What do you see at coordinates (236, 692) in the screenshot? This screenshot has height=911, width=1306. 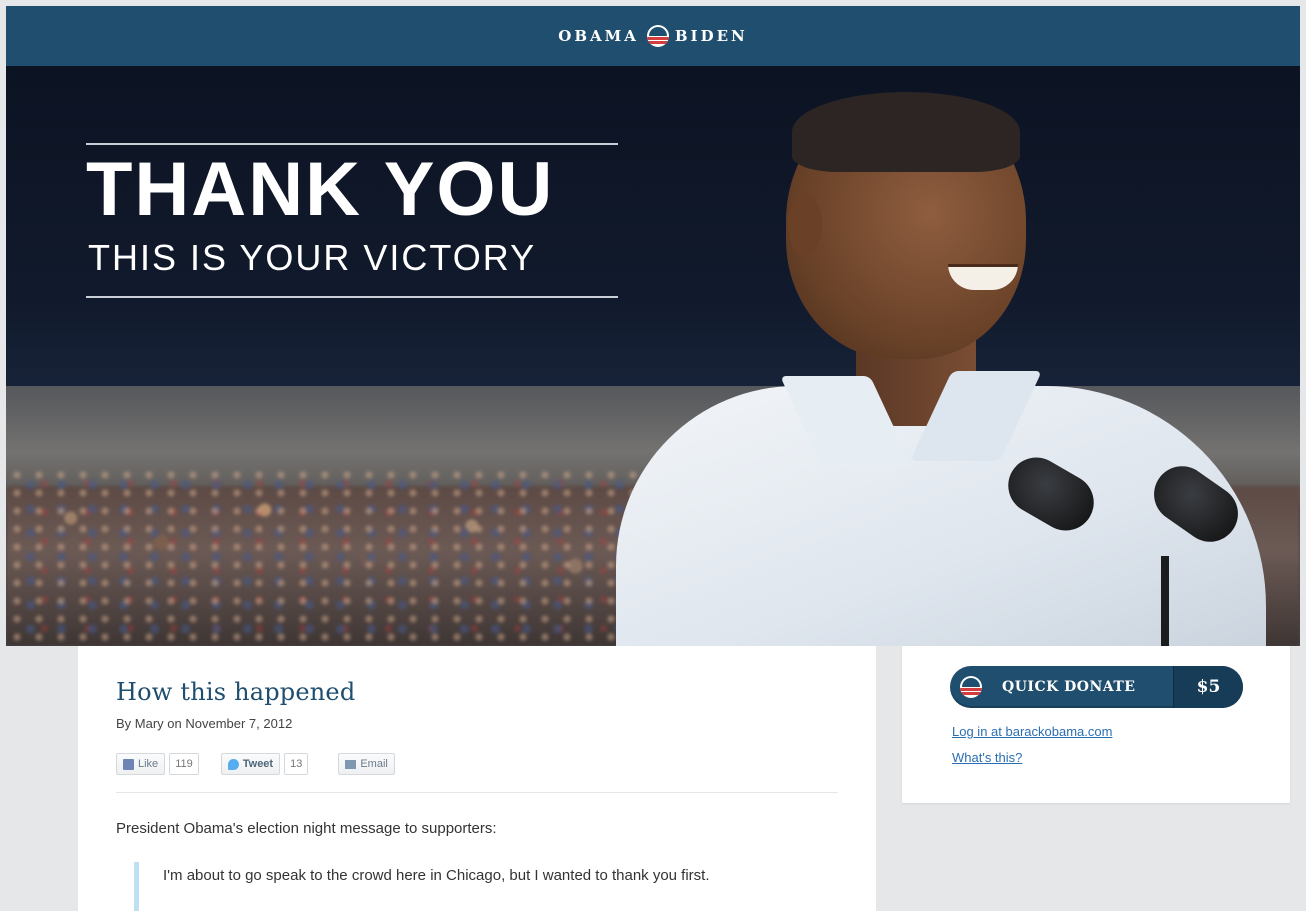 I see `article-title: How this happened` at bounding box center [236, 692].